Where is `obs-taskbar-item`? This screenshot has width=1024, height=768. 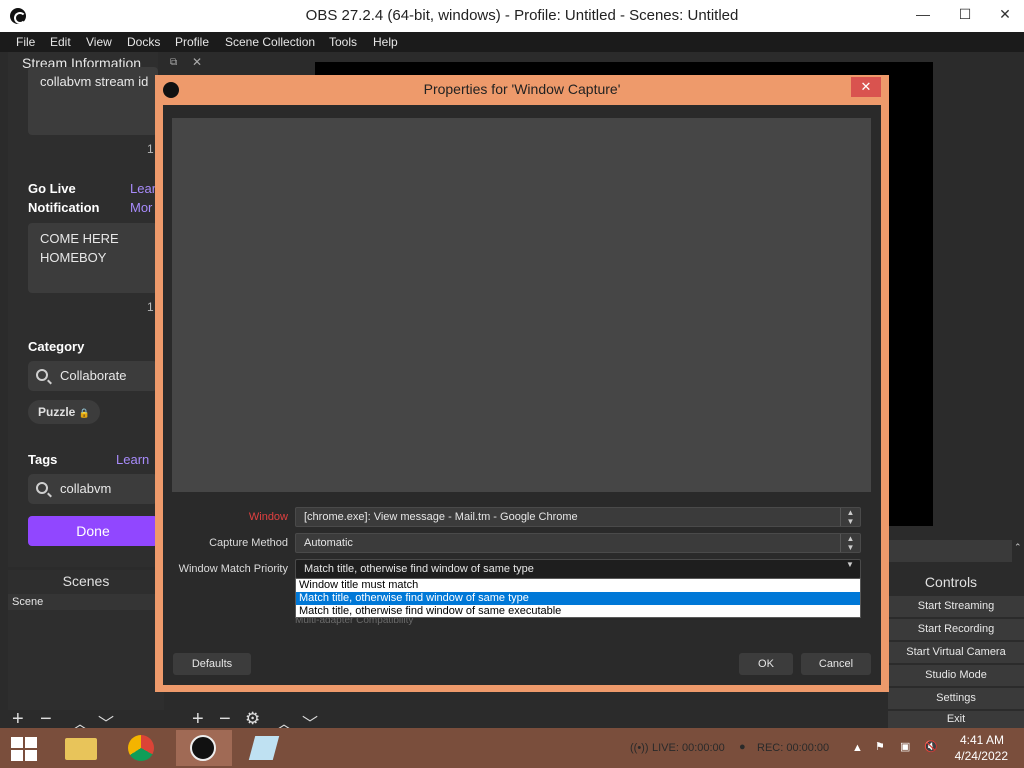
obs-taskbar-item is located at coordinates (204, 748).